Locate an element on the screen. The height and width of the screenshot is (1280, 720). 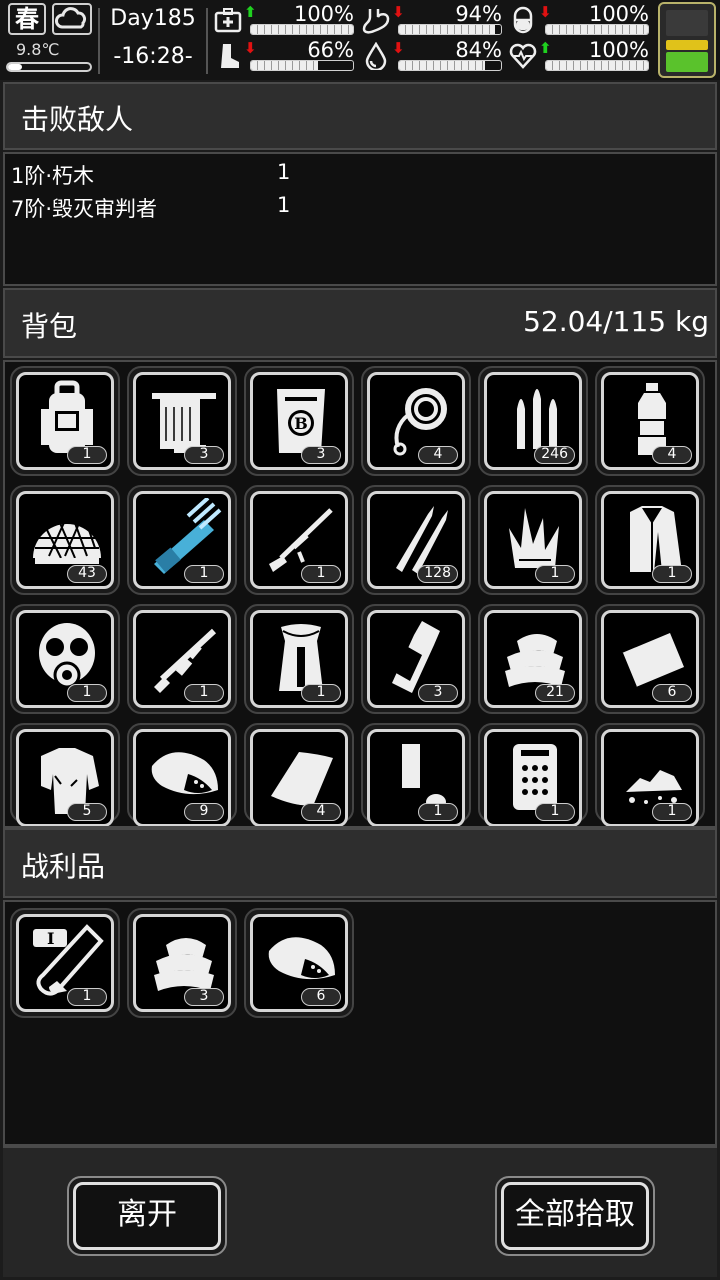
game-clock: -16:28- is located at coordinates (153, 56).